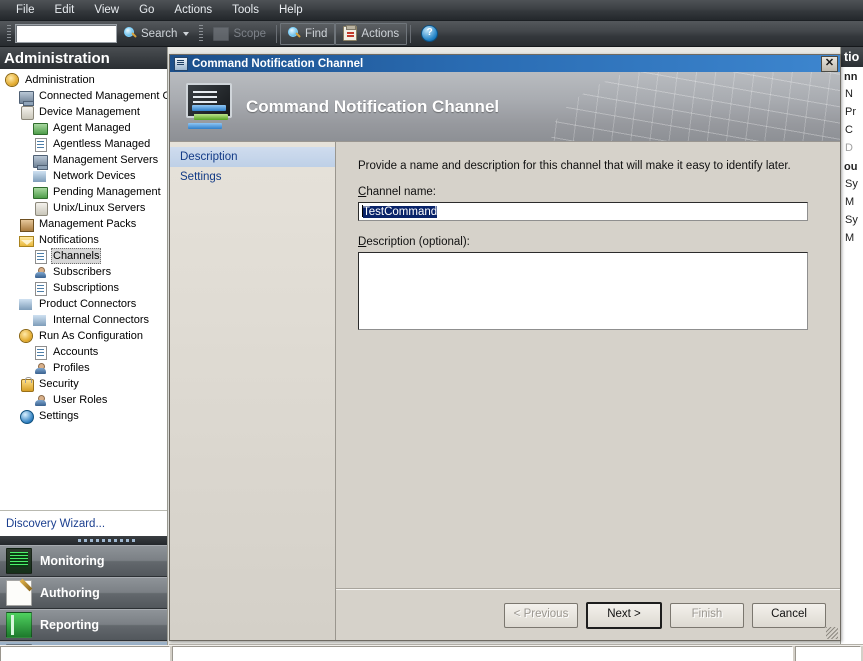 This screenshot has width=863, height=661. What do you see at coordinates (25, 10) in the screenshot?
I see `menu-item-file: File` at bounding box center [25, 10].